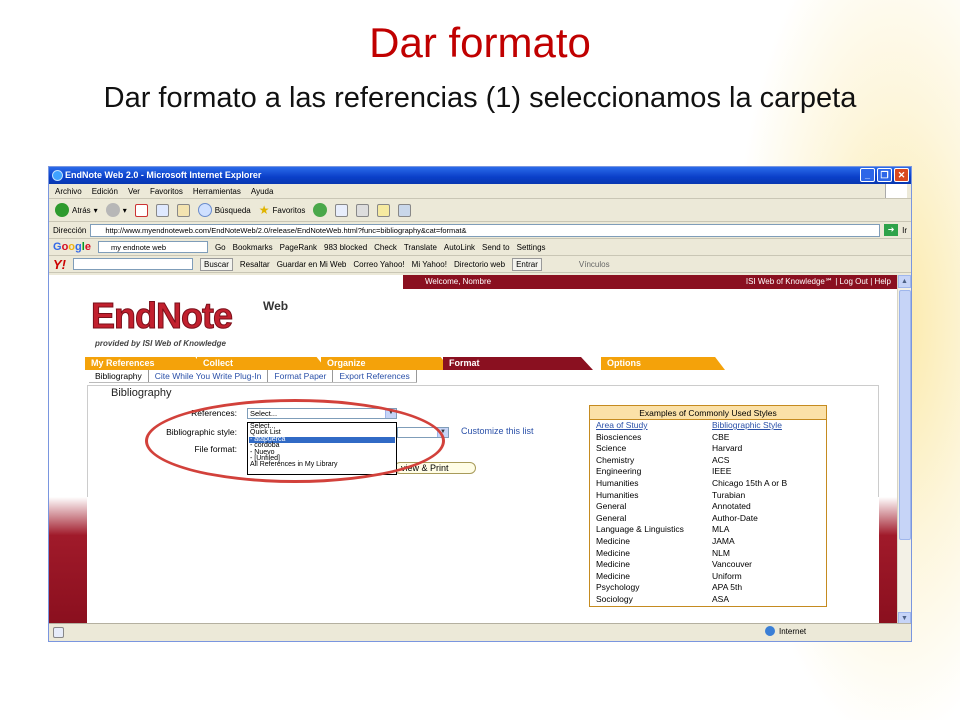 The width and height of the screenshot is (960, 720). I want to click on slide-title: Dar formato, so click(480, 42).